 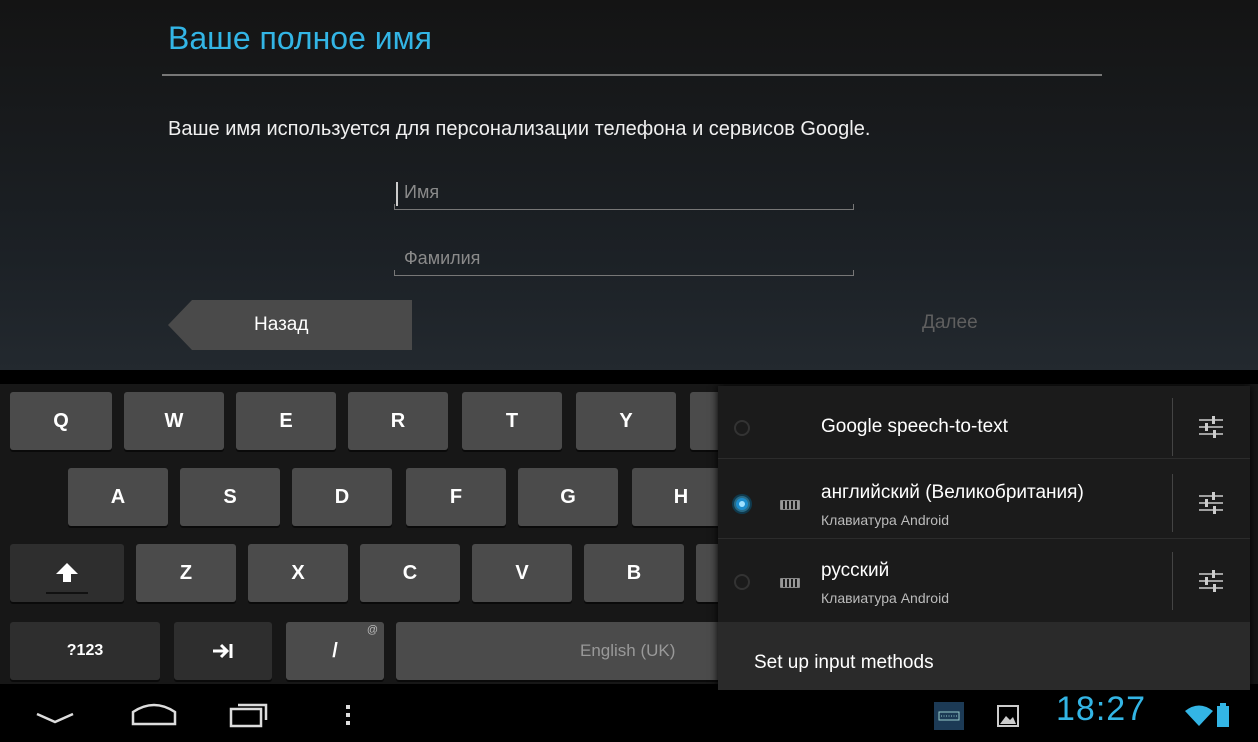 I want to click on keyboard-status, so click(x=949, y=716).